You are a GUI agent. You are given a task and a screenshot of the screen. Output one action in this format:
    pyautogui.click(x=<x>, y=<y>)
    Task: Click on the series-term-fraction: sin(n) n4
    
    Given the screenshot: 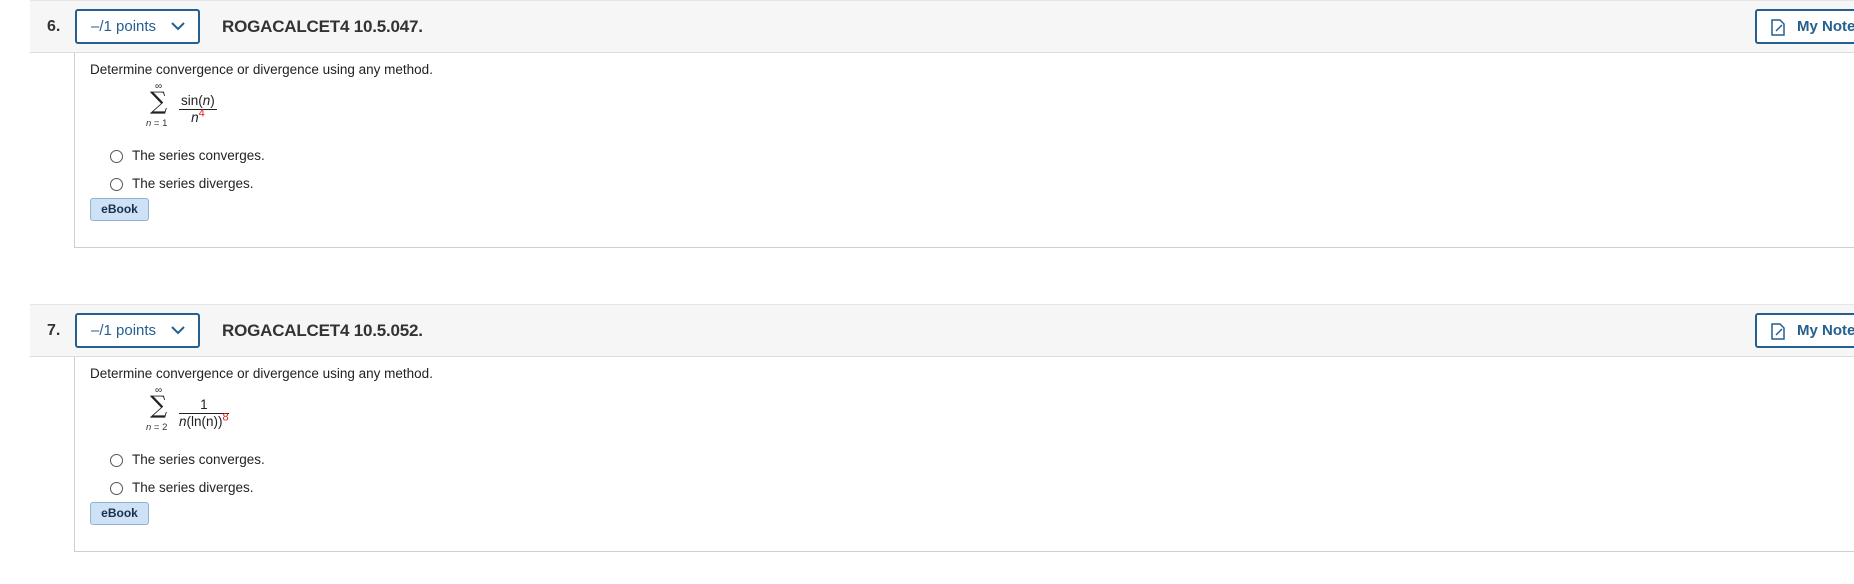 What is the action you would take?
    pyautogui.click(x=198, y=109)
    